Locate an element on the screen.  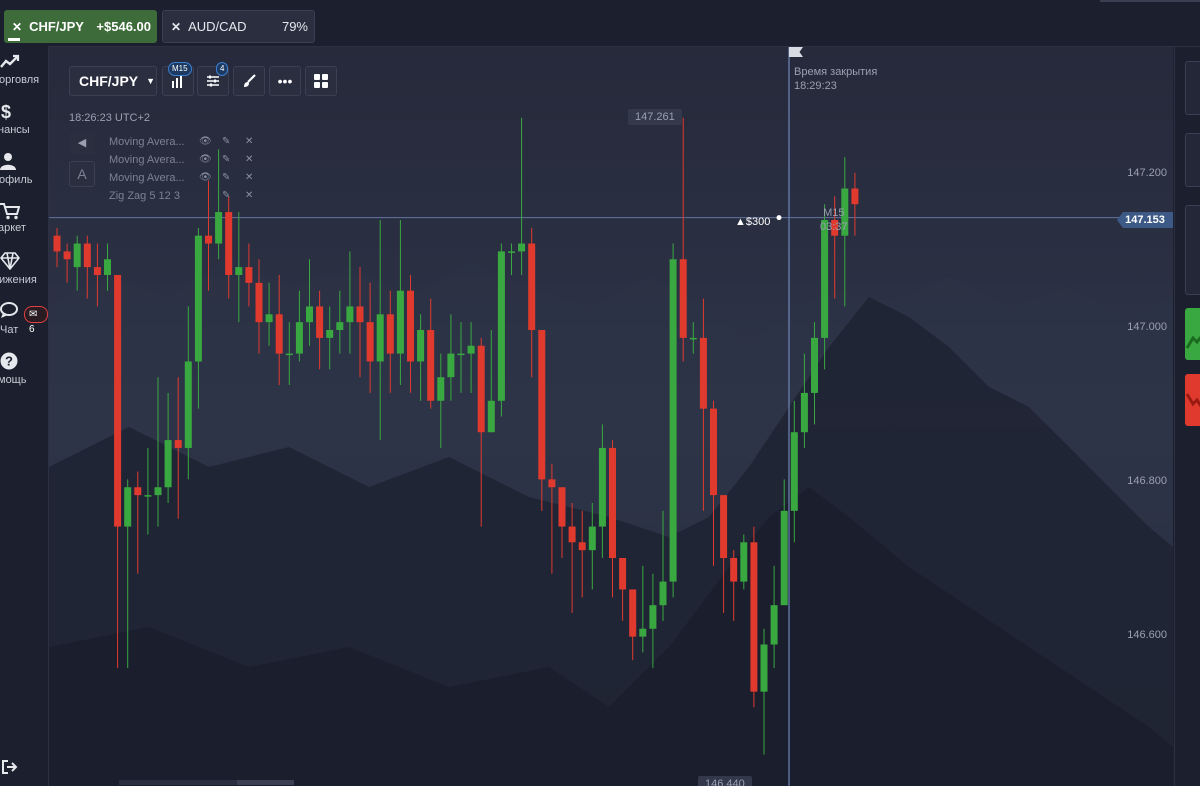
layout-grid-button is located at coordinates (321, 81).